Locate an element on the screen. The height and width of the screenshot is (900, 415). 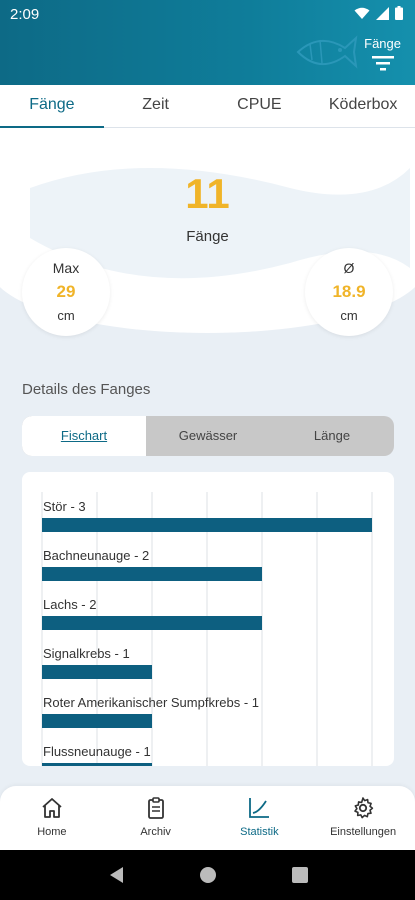
tab-faenge: Fänge is located at coordinates (52, 106).